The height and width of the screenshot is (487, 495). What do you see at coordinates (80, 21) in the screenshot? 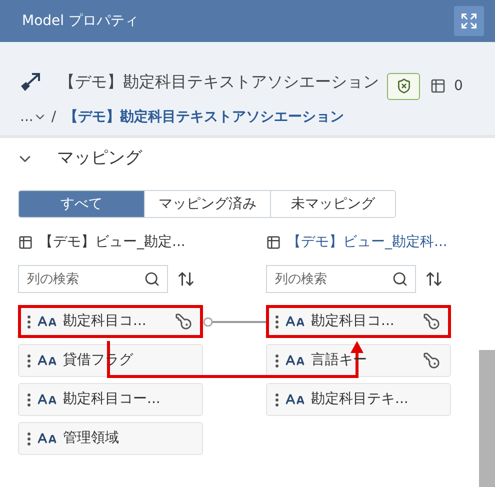
I see `panel-title: Model プロパティ` at bounding box center [80, 21].